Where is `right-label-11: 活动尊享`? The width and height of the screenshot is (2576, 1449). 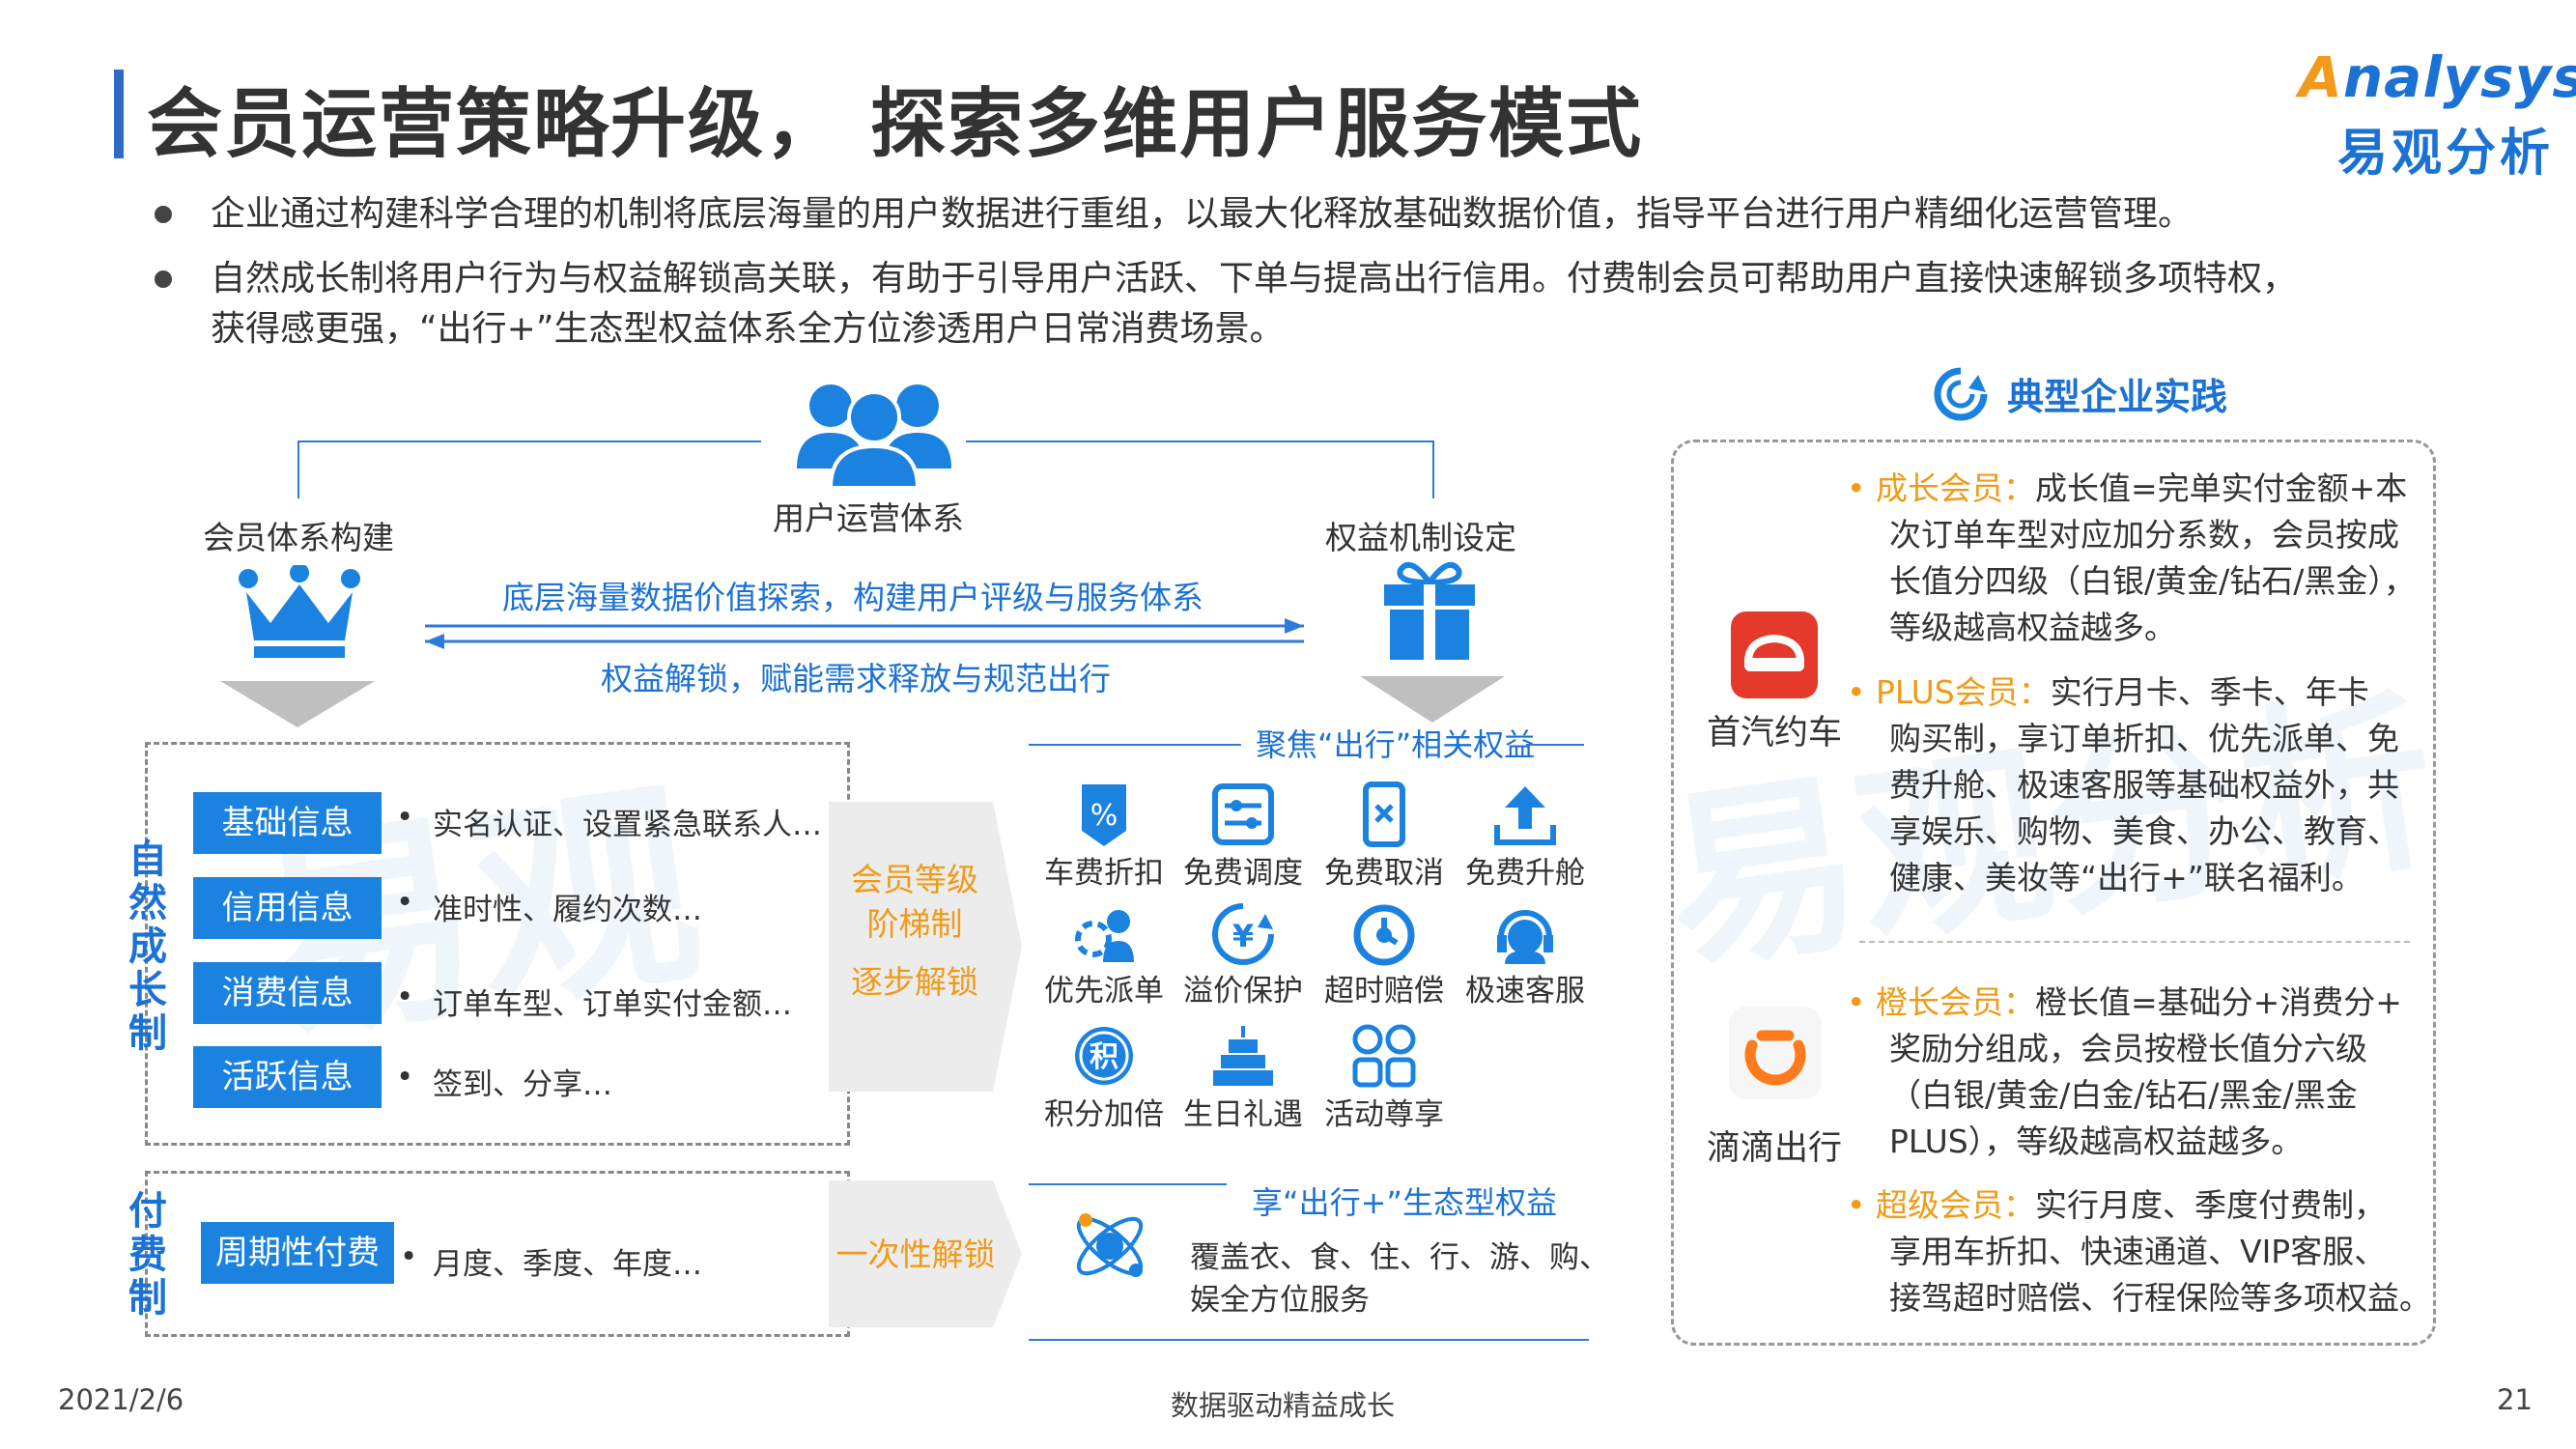
right-label-11: 活动尊享 is located at coordinates (1384, 1114).